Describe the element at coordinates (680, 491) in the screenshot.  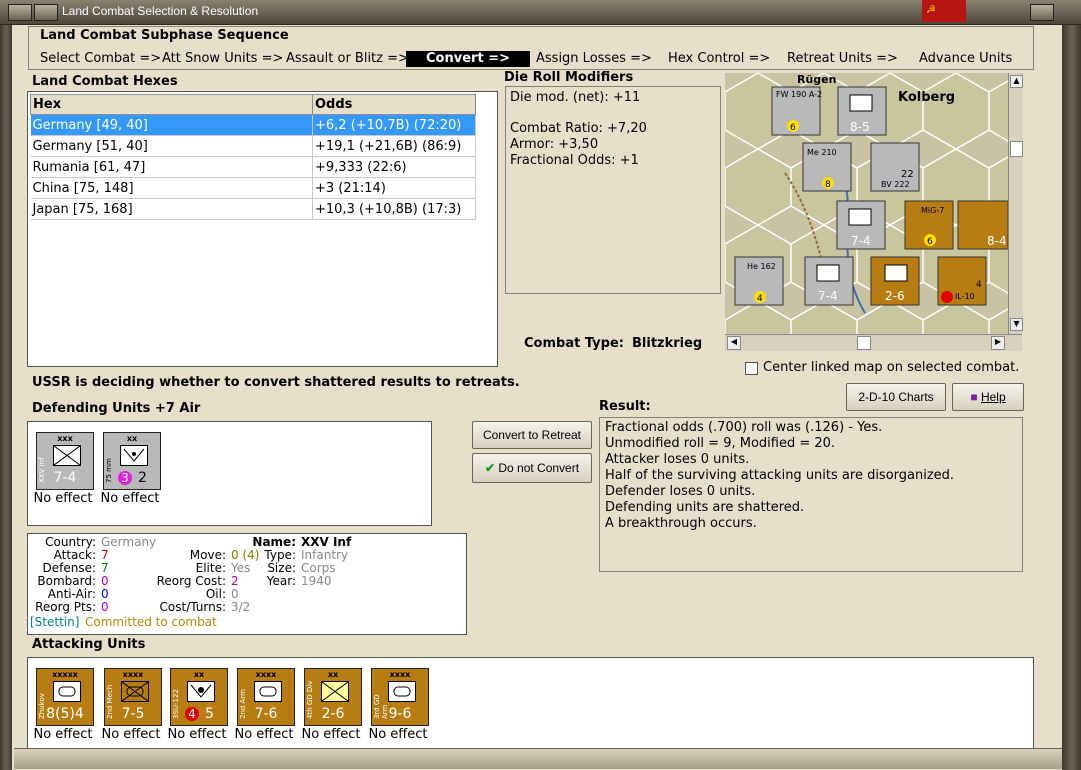
I see `result-line: Defender loses 0 units.` at that location.